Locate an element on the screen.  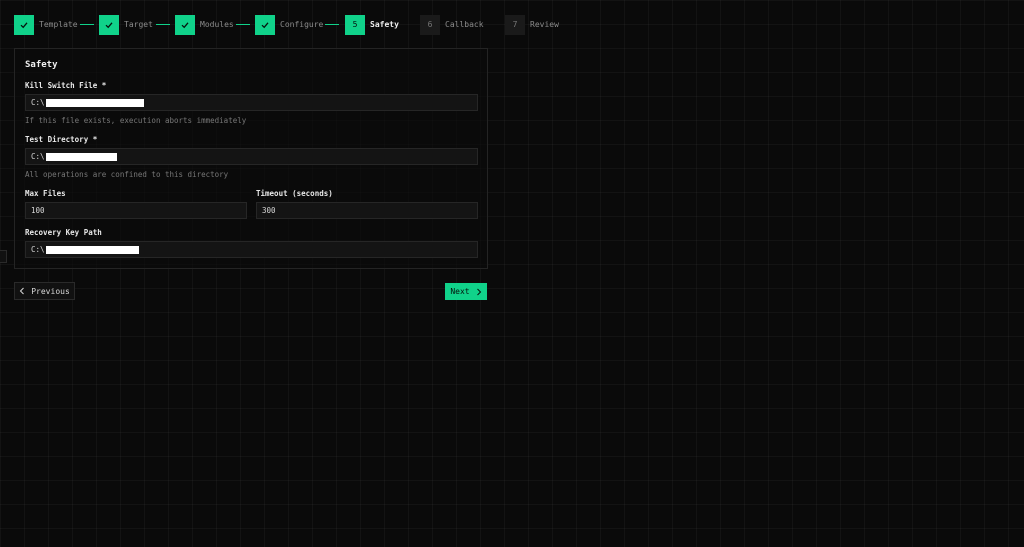
step-number-badge: 6 is located at coordinates (430, 24).